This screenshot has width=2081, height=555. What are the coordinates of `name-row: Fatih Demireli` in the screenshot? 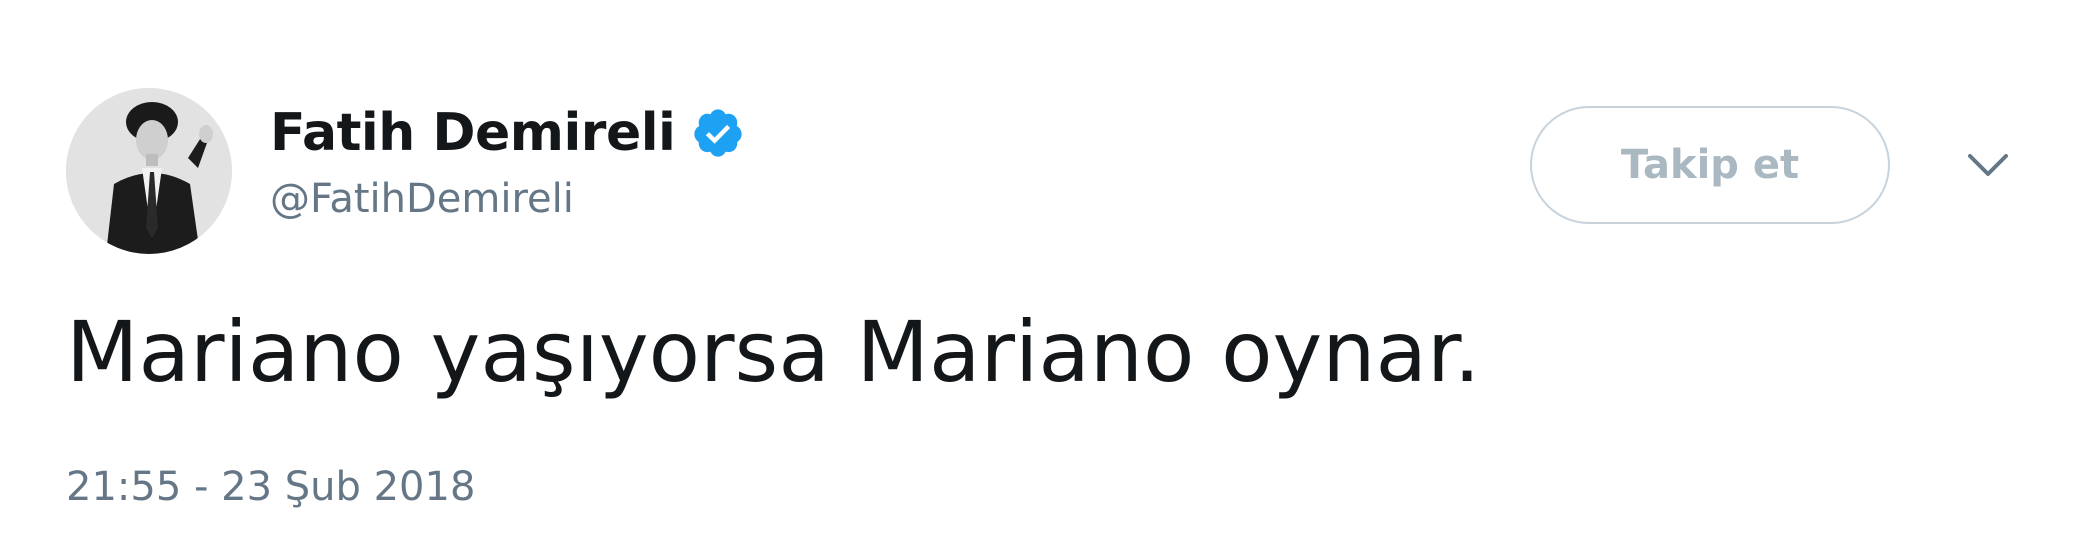 It's located at (507, 133).